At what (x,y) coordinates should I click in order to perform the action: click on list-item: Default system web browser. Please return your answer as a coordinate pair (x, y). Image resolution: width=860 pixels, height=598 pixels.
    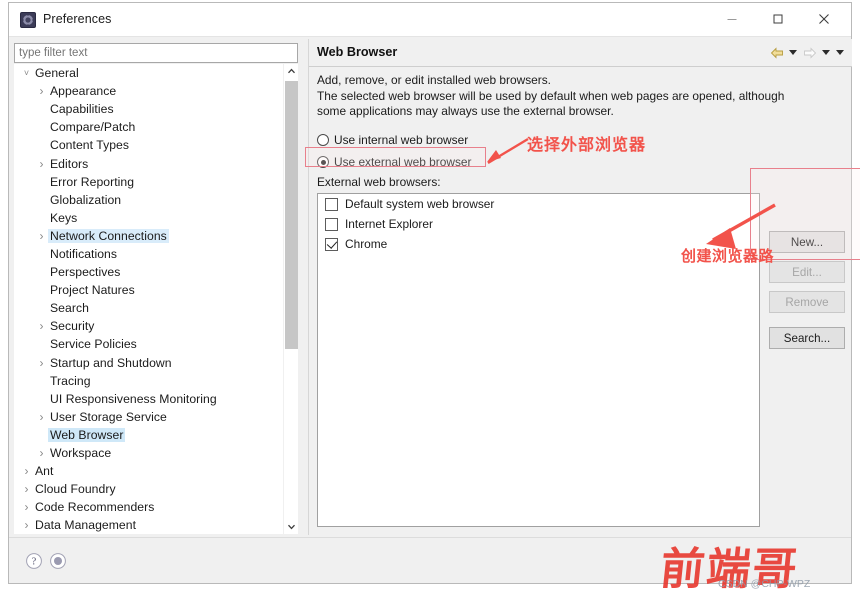
    Looking at the image, I should click on (538, 204).